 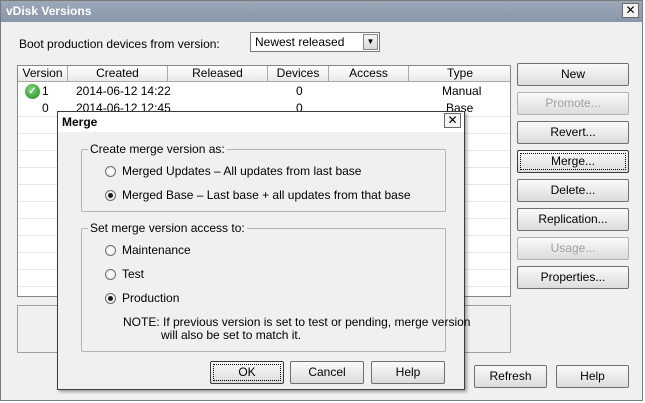 I want to click on merge-note-line2: will also be set to match it., so click(x=231, y=335).